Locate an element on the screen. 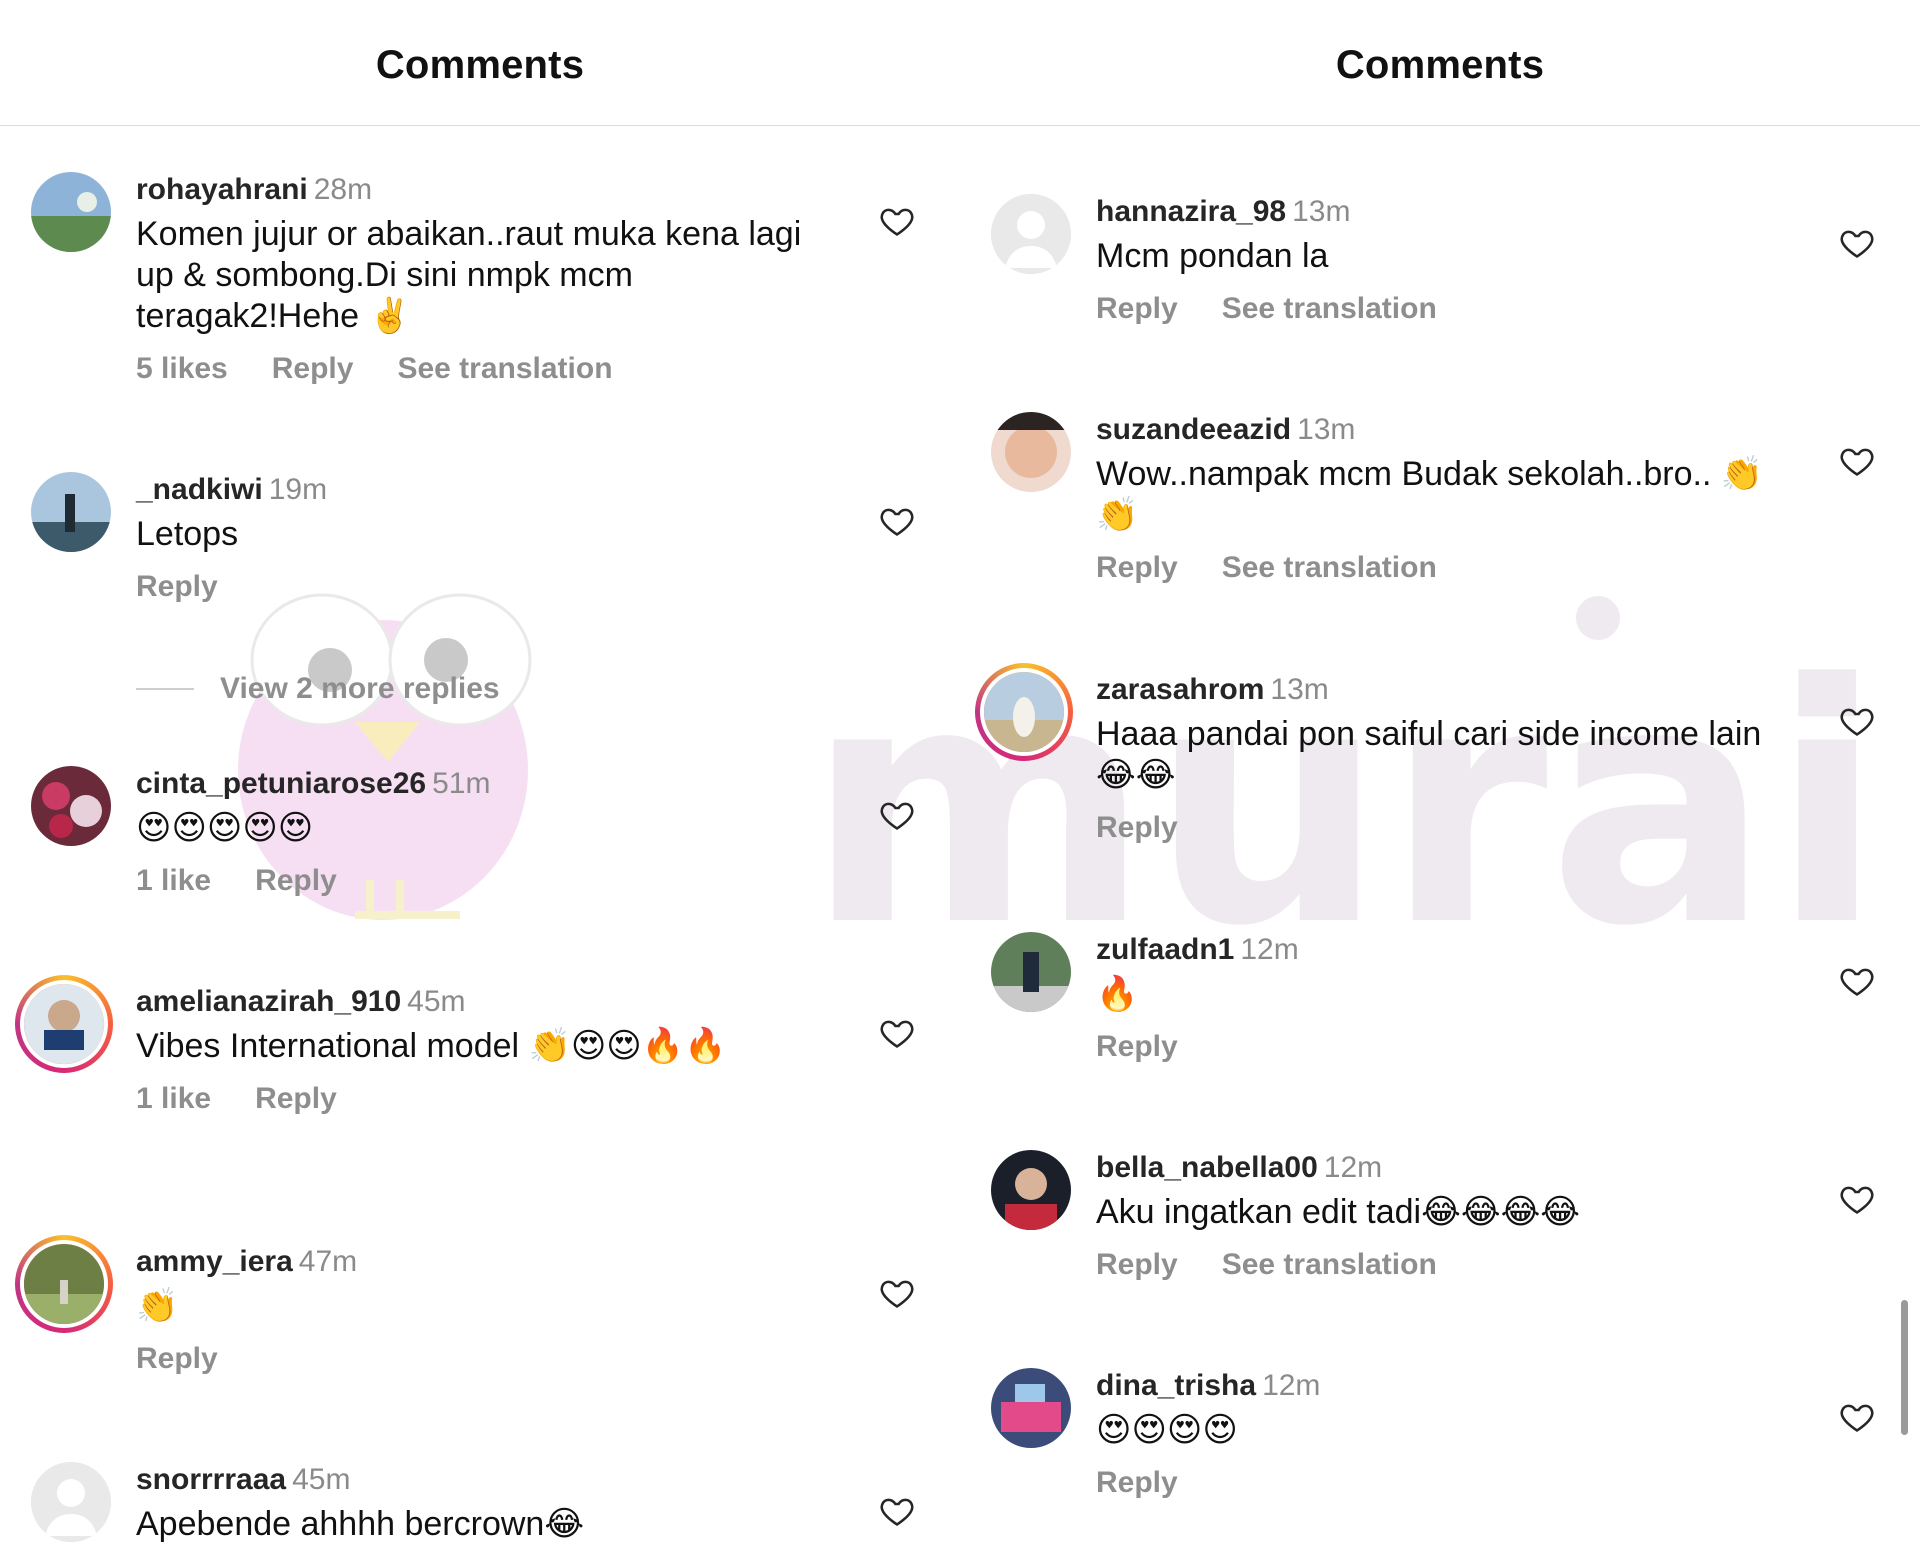 The width and height of the screenshot is (1920, 1559). comment-username: zulfaadn1 is located at coordinates (1165, 949).